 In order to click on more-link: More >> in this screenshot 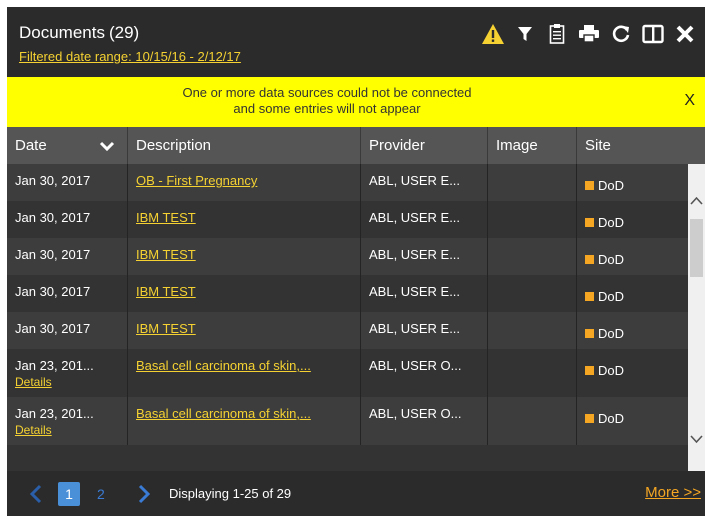, I will do `click(673, 492)`.